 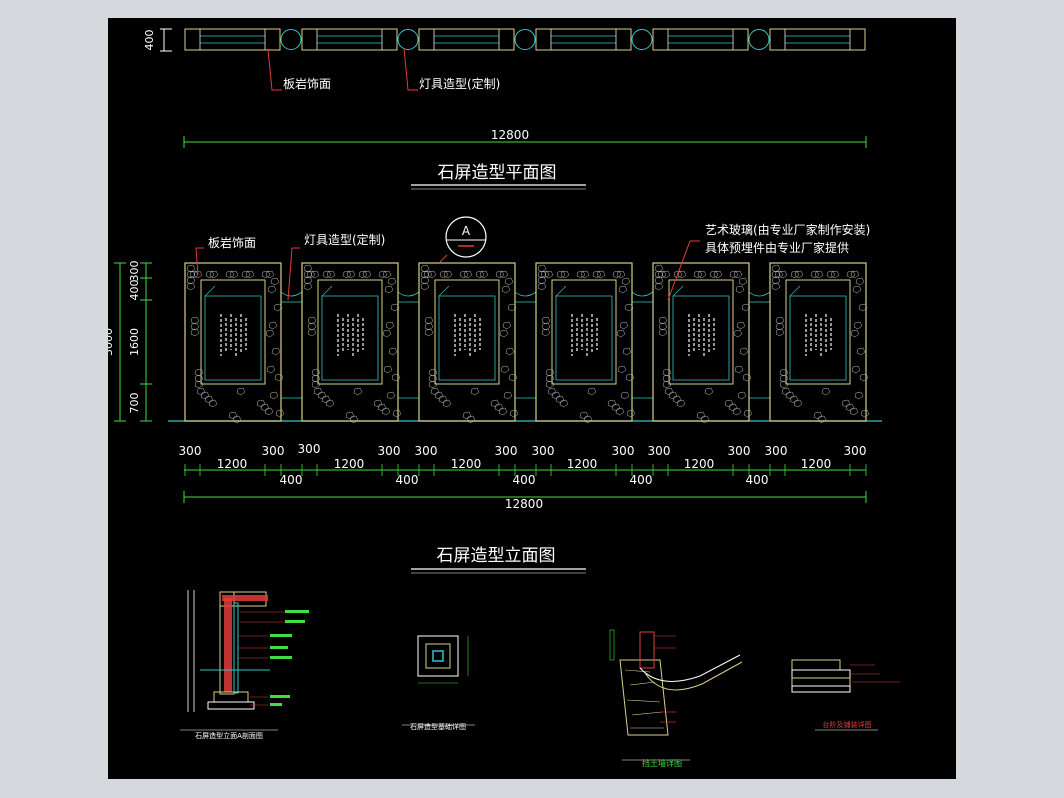 I want to click on detail-3-title: 挡土墙详图, so click(x=662, y=763).